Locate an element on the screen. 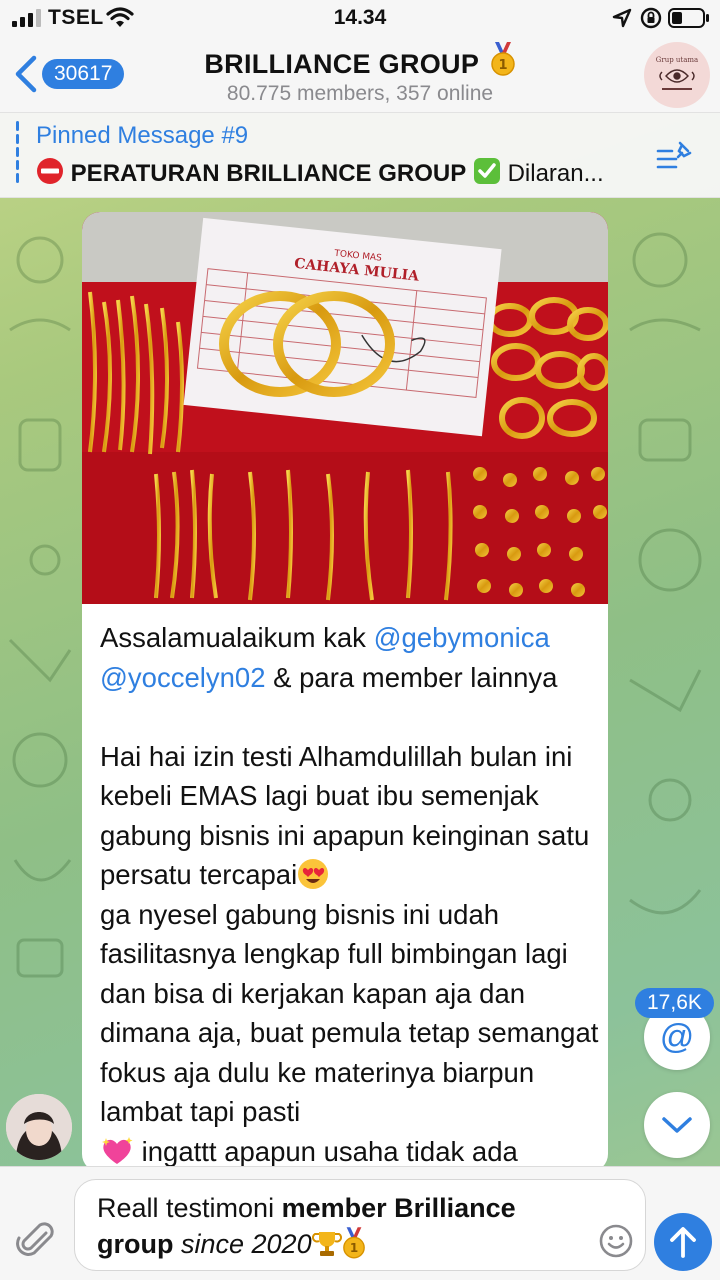 The image size is (720, 1280). no-entry-icon is located at coordinates (50, 171).